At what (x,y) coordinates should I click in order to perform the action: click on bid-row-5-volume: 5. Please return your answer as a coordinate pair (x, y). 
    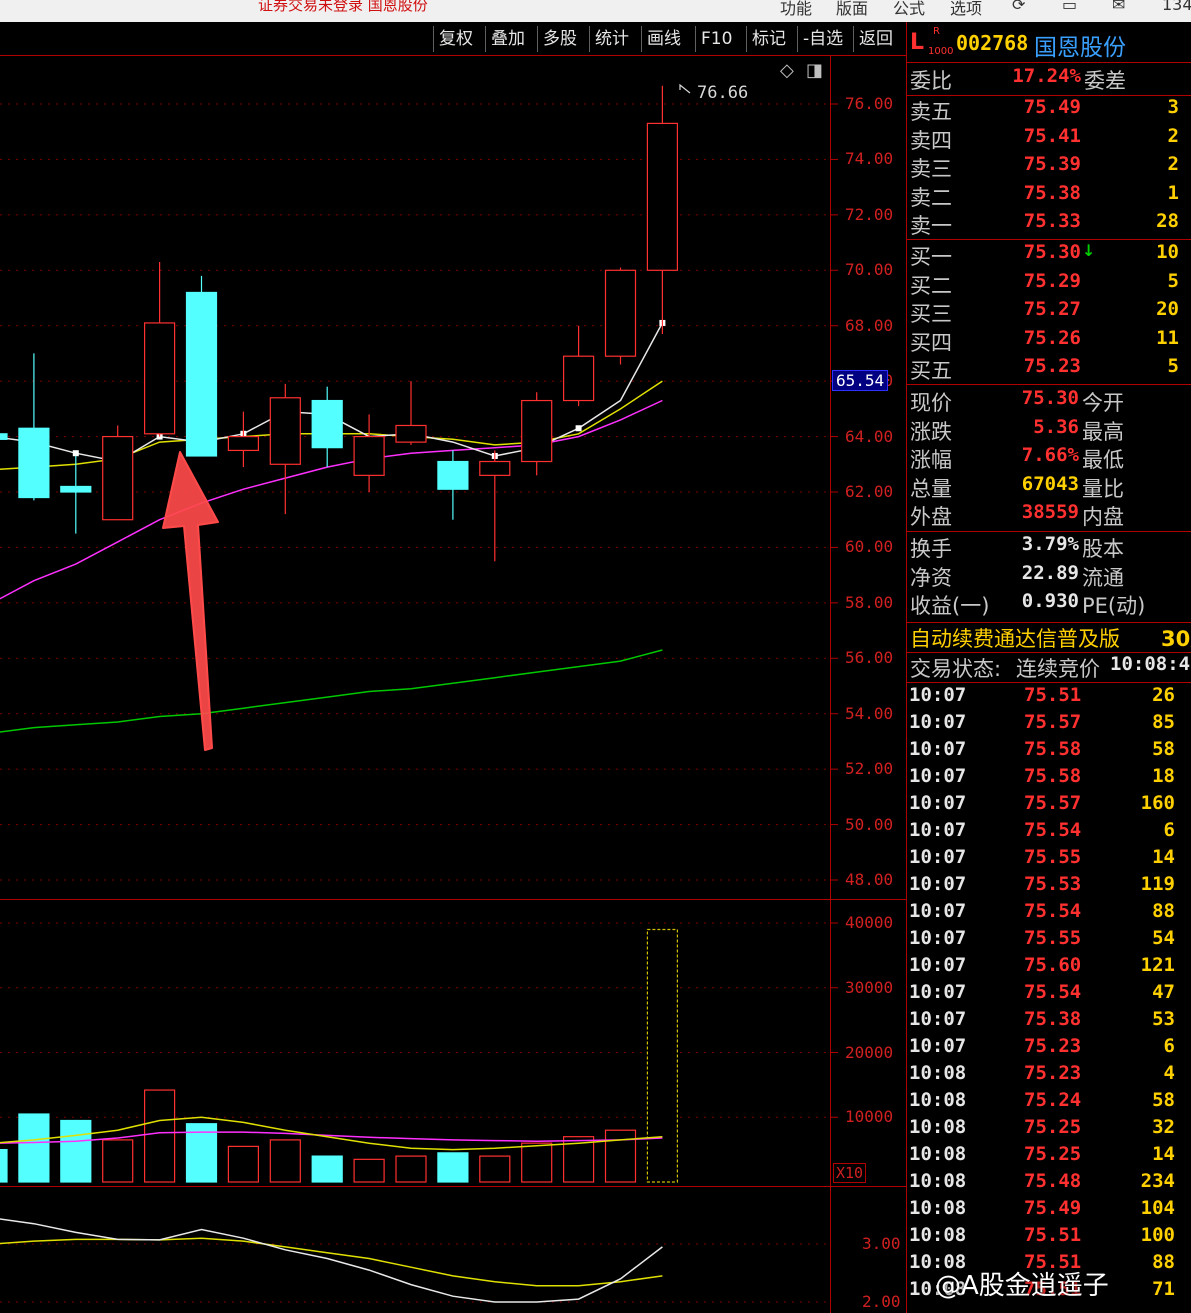
    Looking at the image, I should click on (1173, 366).